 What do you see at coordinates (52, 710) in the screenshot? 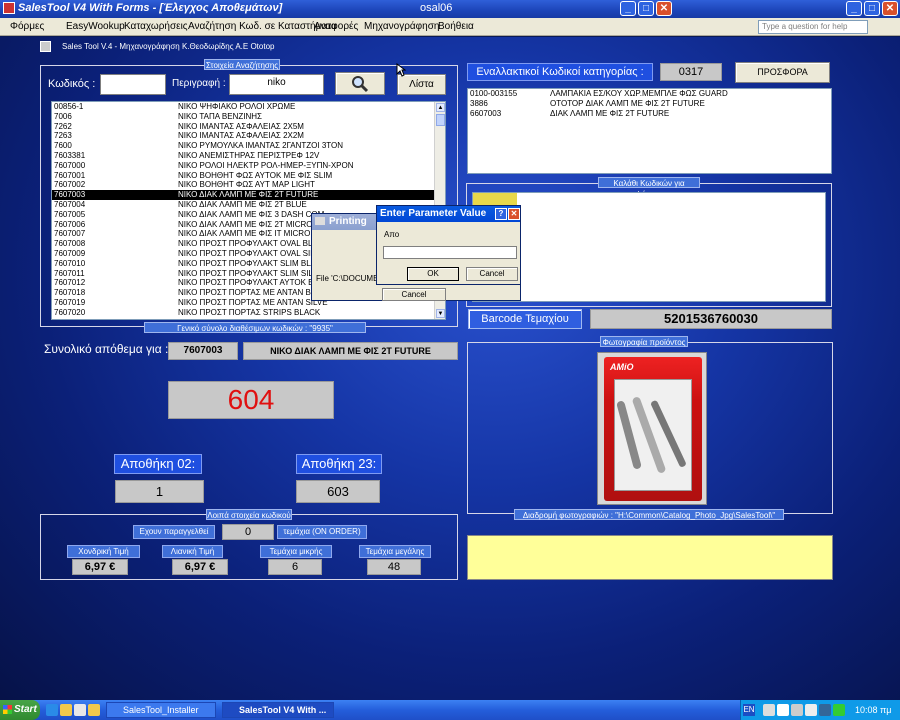
I see `ie-icon` at bounding box center [52, 710].